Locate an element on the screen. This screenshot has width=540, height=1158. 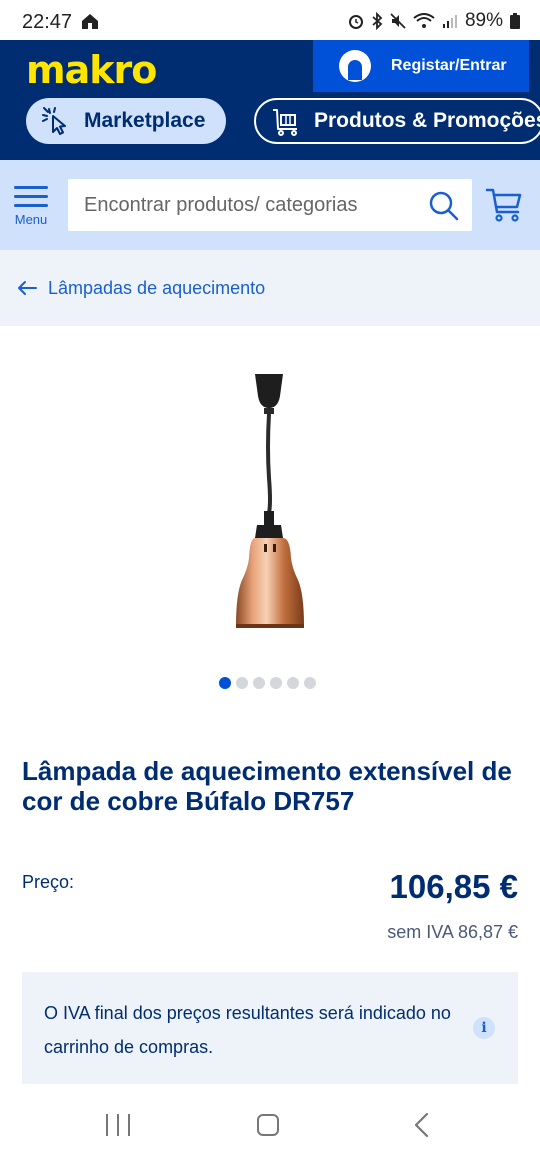
makro-logo: makro is located at coordinates (91, 70).